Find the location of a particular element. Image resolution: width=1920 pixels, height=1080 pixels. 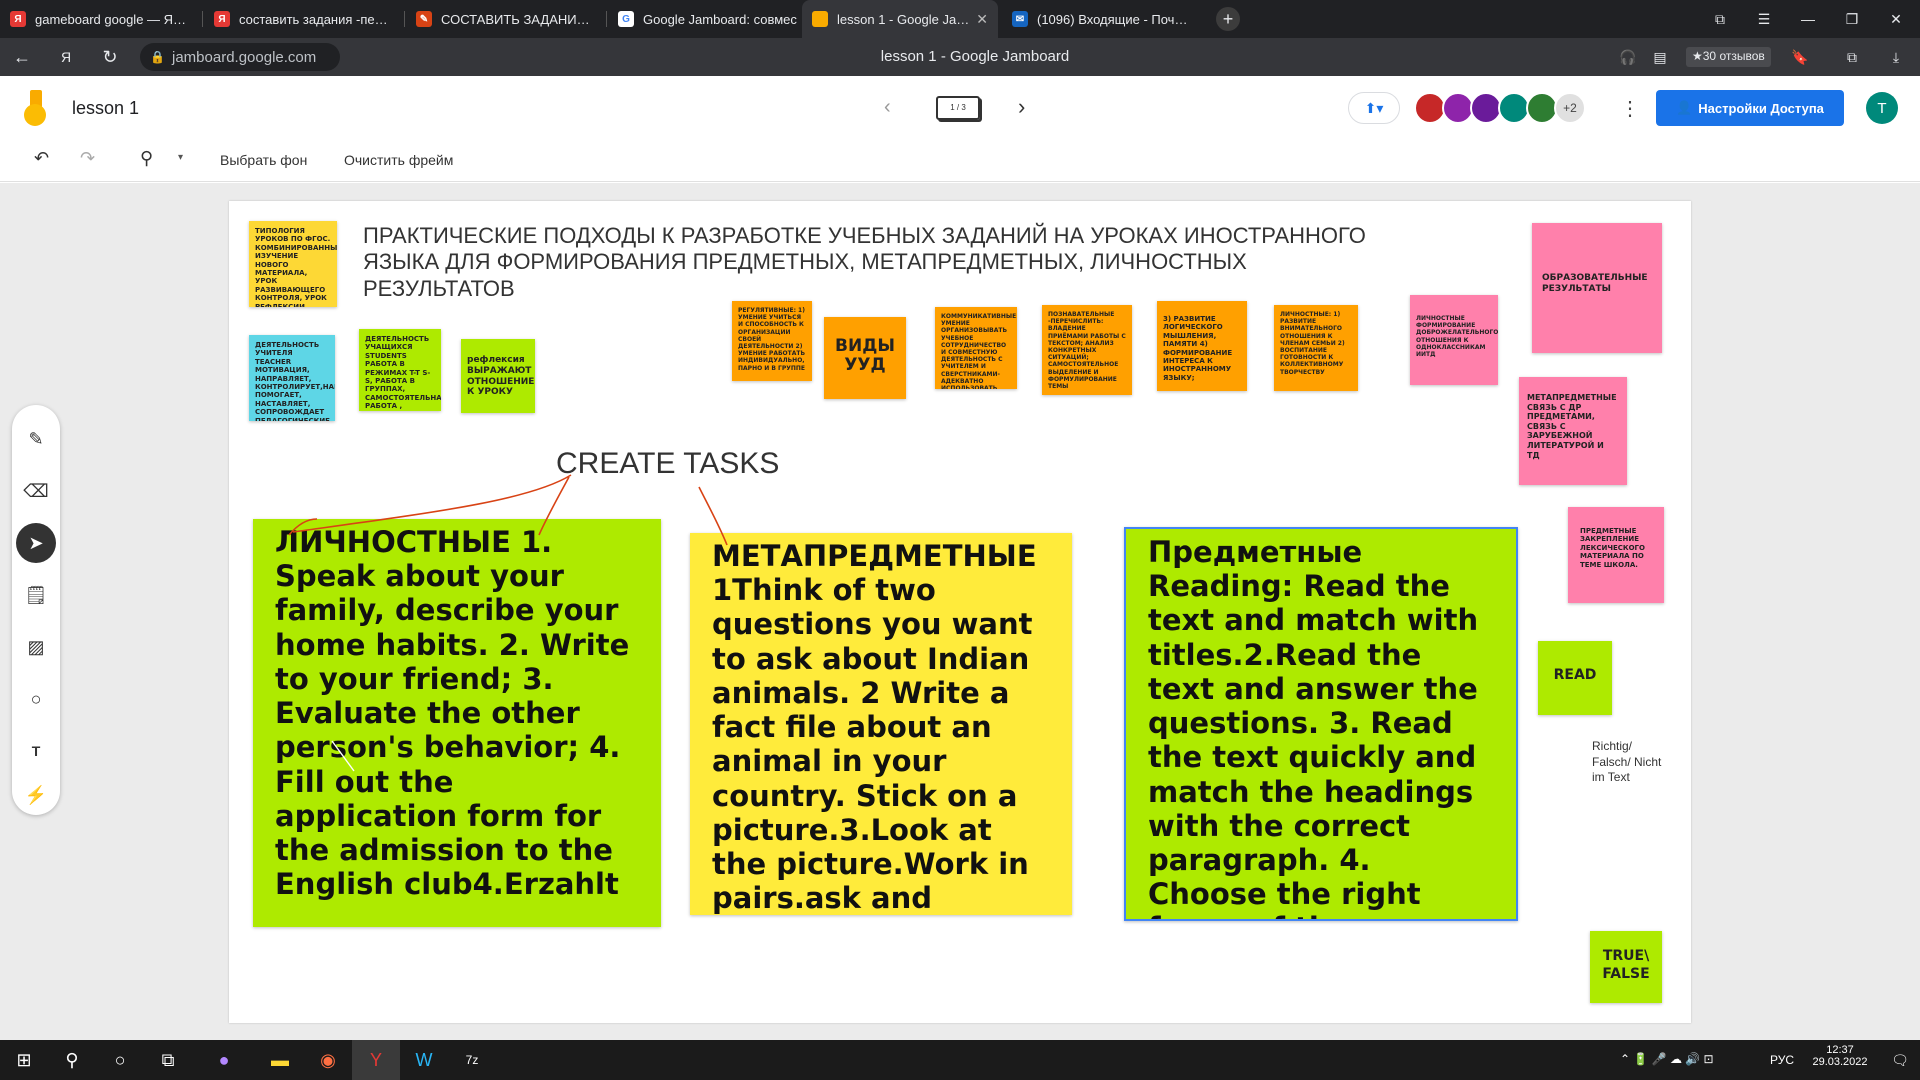

cast-icon: ⬆▾ is located at coordinates (1374, 107).